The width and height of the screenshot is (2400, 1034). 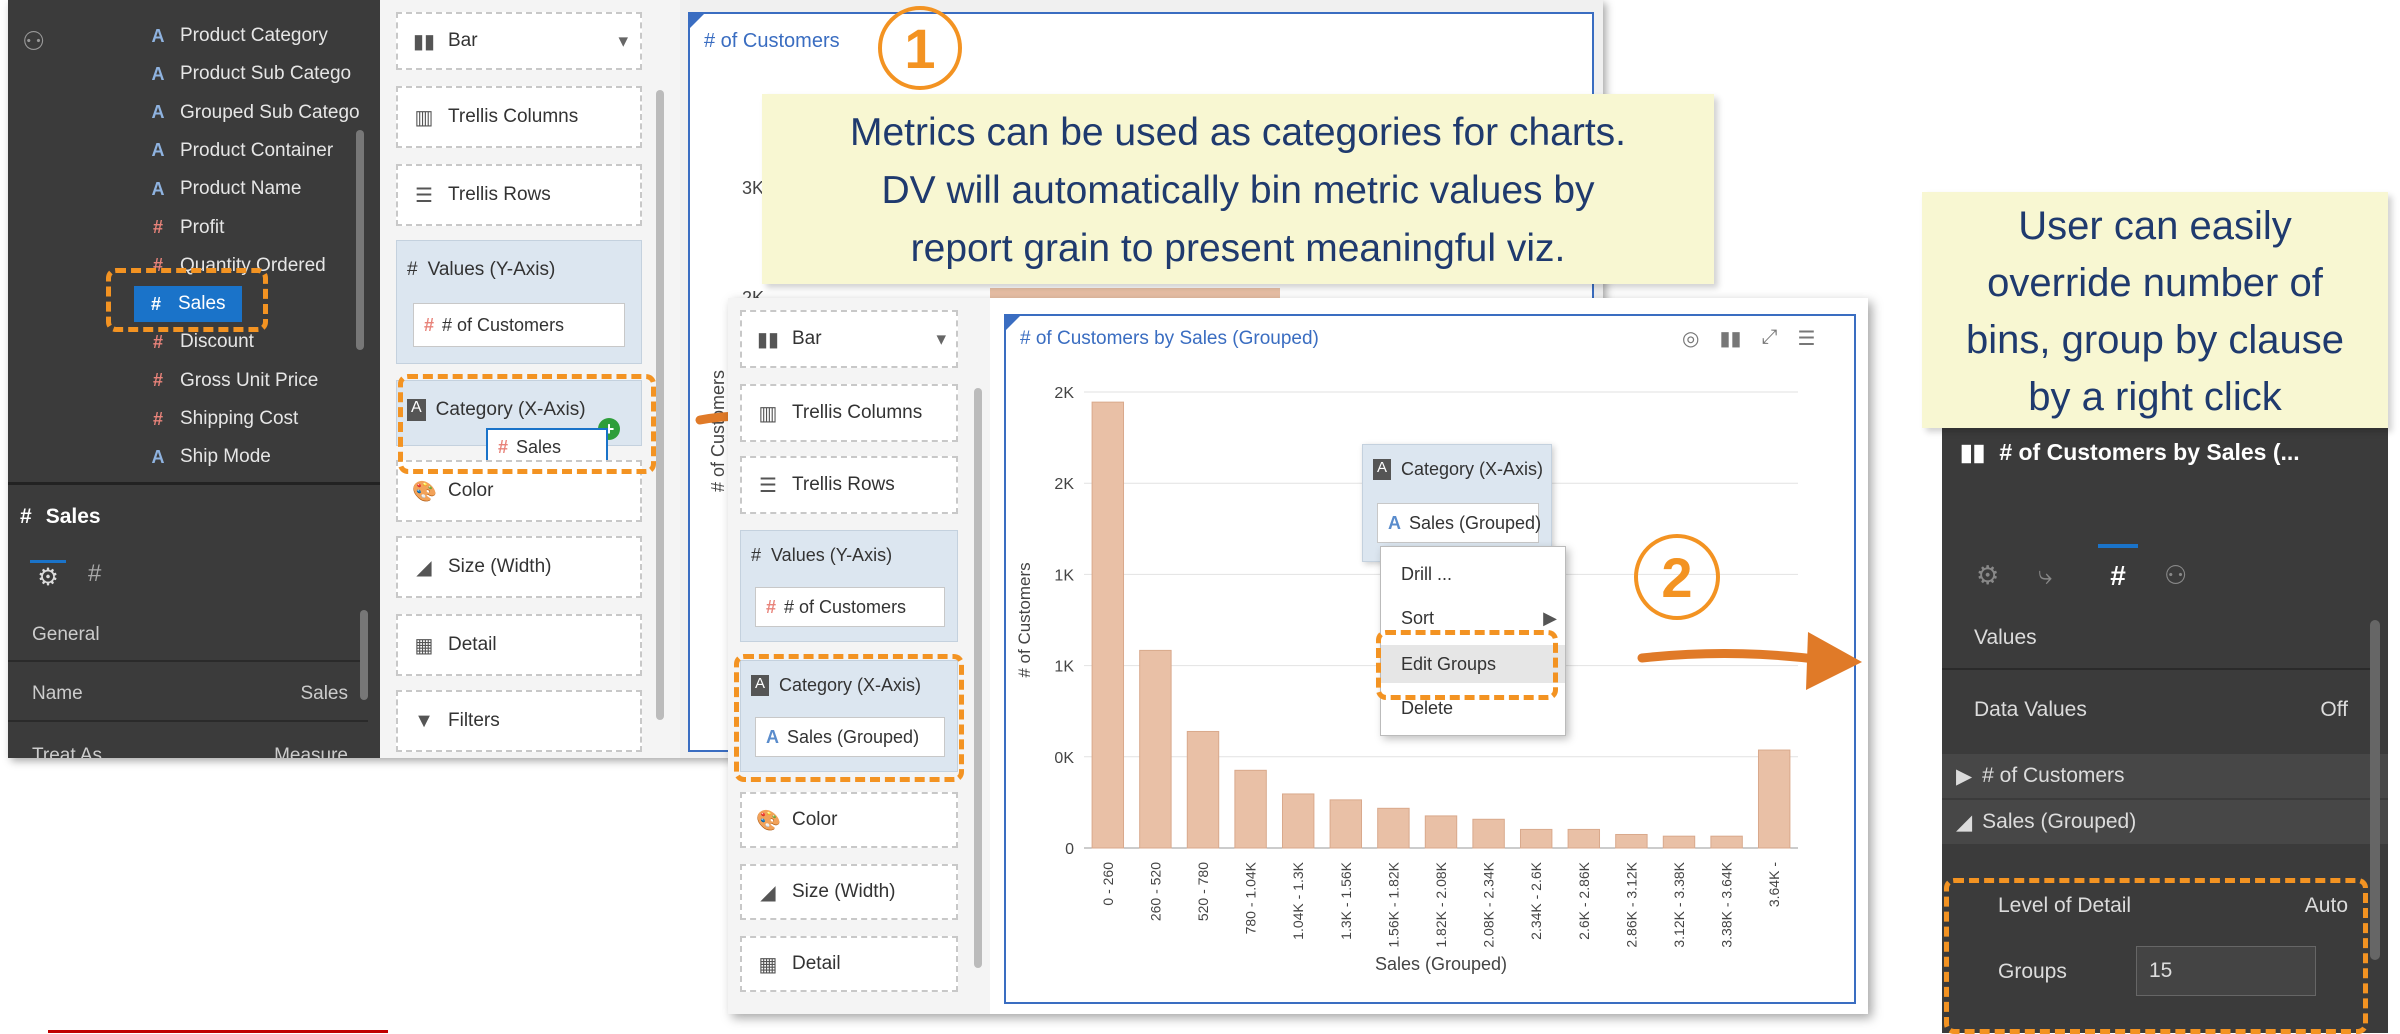 What do you see at coordinates (2155, 283) in the screenshot?
I see `callout-3-line: override number of` at bounding box center [2155, 283].